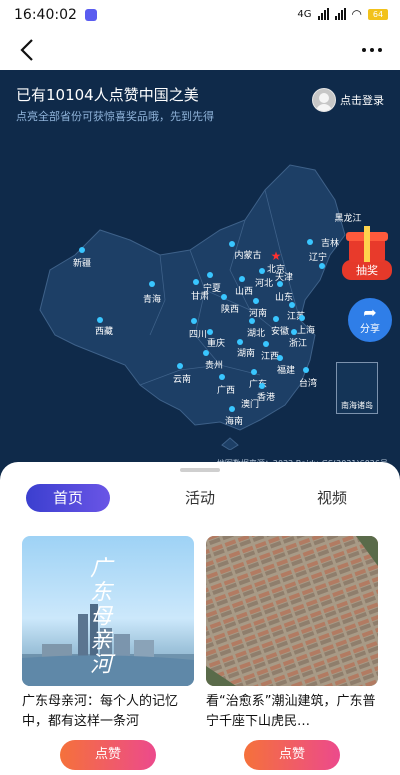  I want to click on lottery-button: 抽奖, so click(367, 253).